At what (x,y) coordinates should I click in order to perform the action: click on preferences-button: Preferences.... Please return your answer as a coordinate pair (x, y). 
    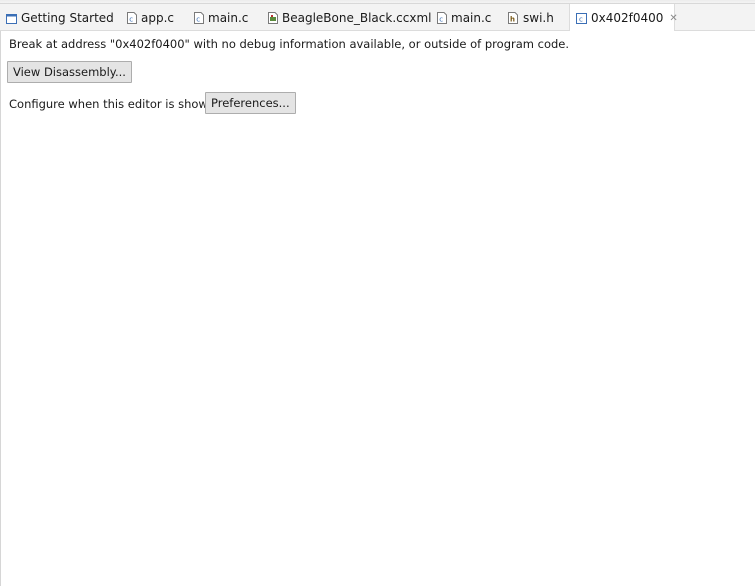
    Looking at the image, I should click on (250, 103).